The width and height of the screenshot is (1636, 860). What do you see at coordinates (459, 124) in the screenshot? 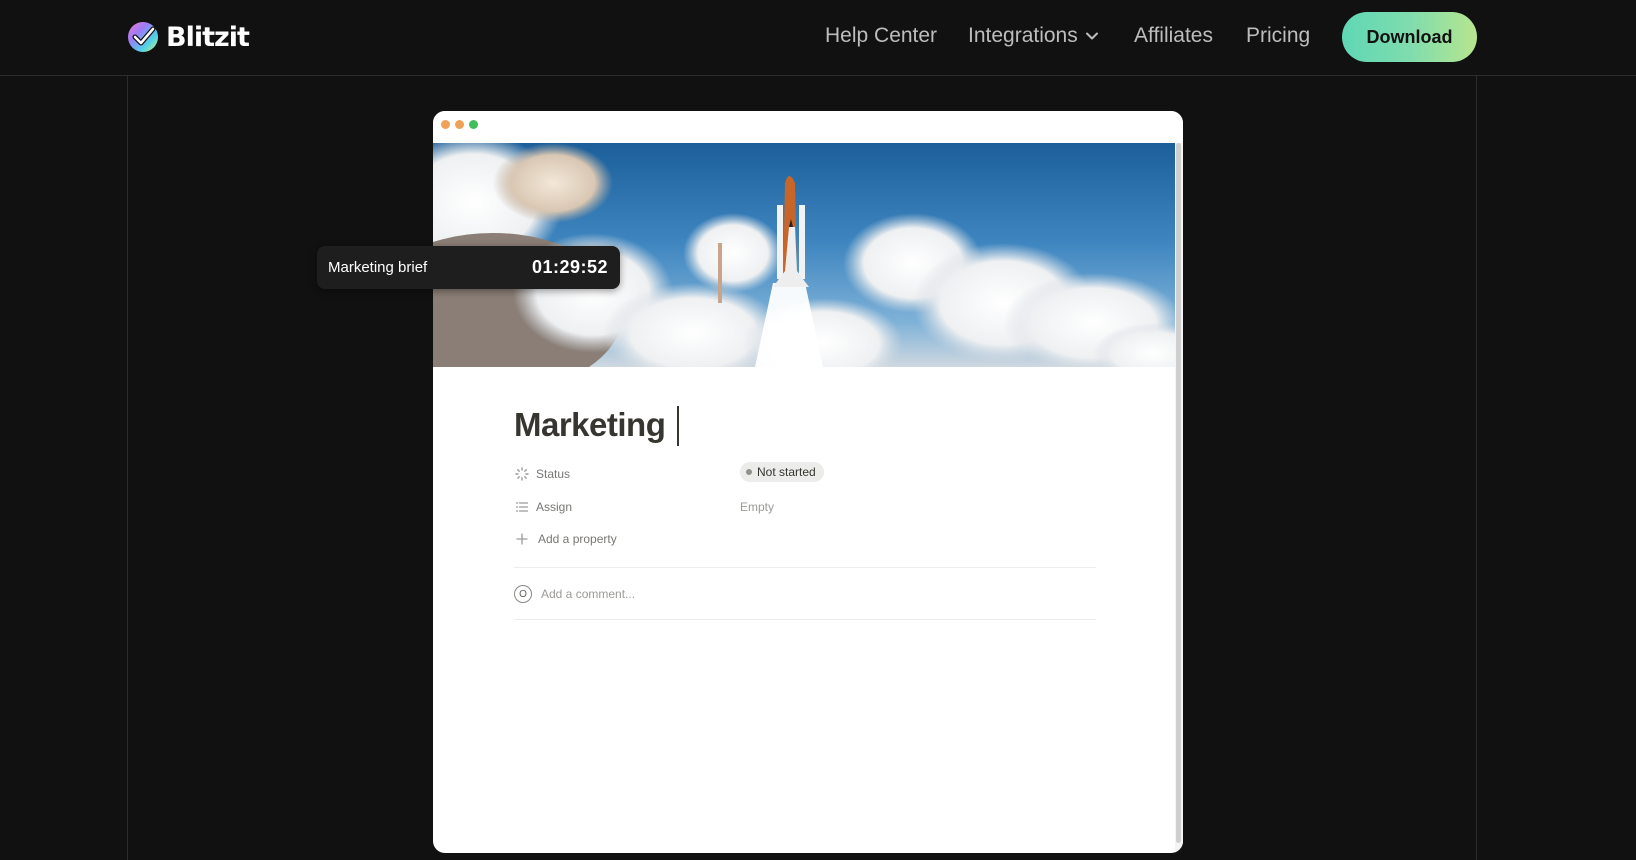
I see `minimize-dot` at bounding box center [459, 124].